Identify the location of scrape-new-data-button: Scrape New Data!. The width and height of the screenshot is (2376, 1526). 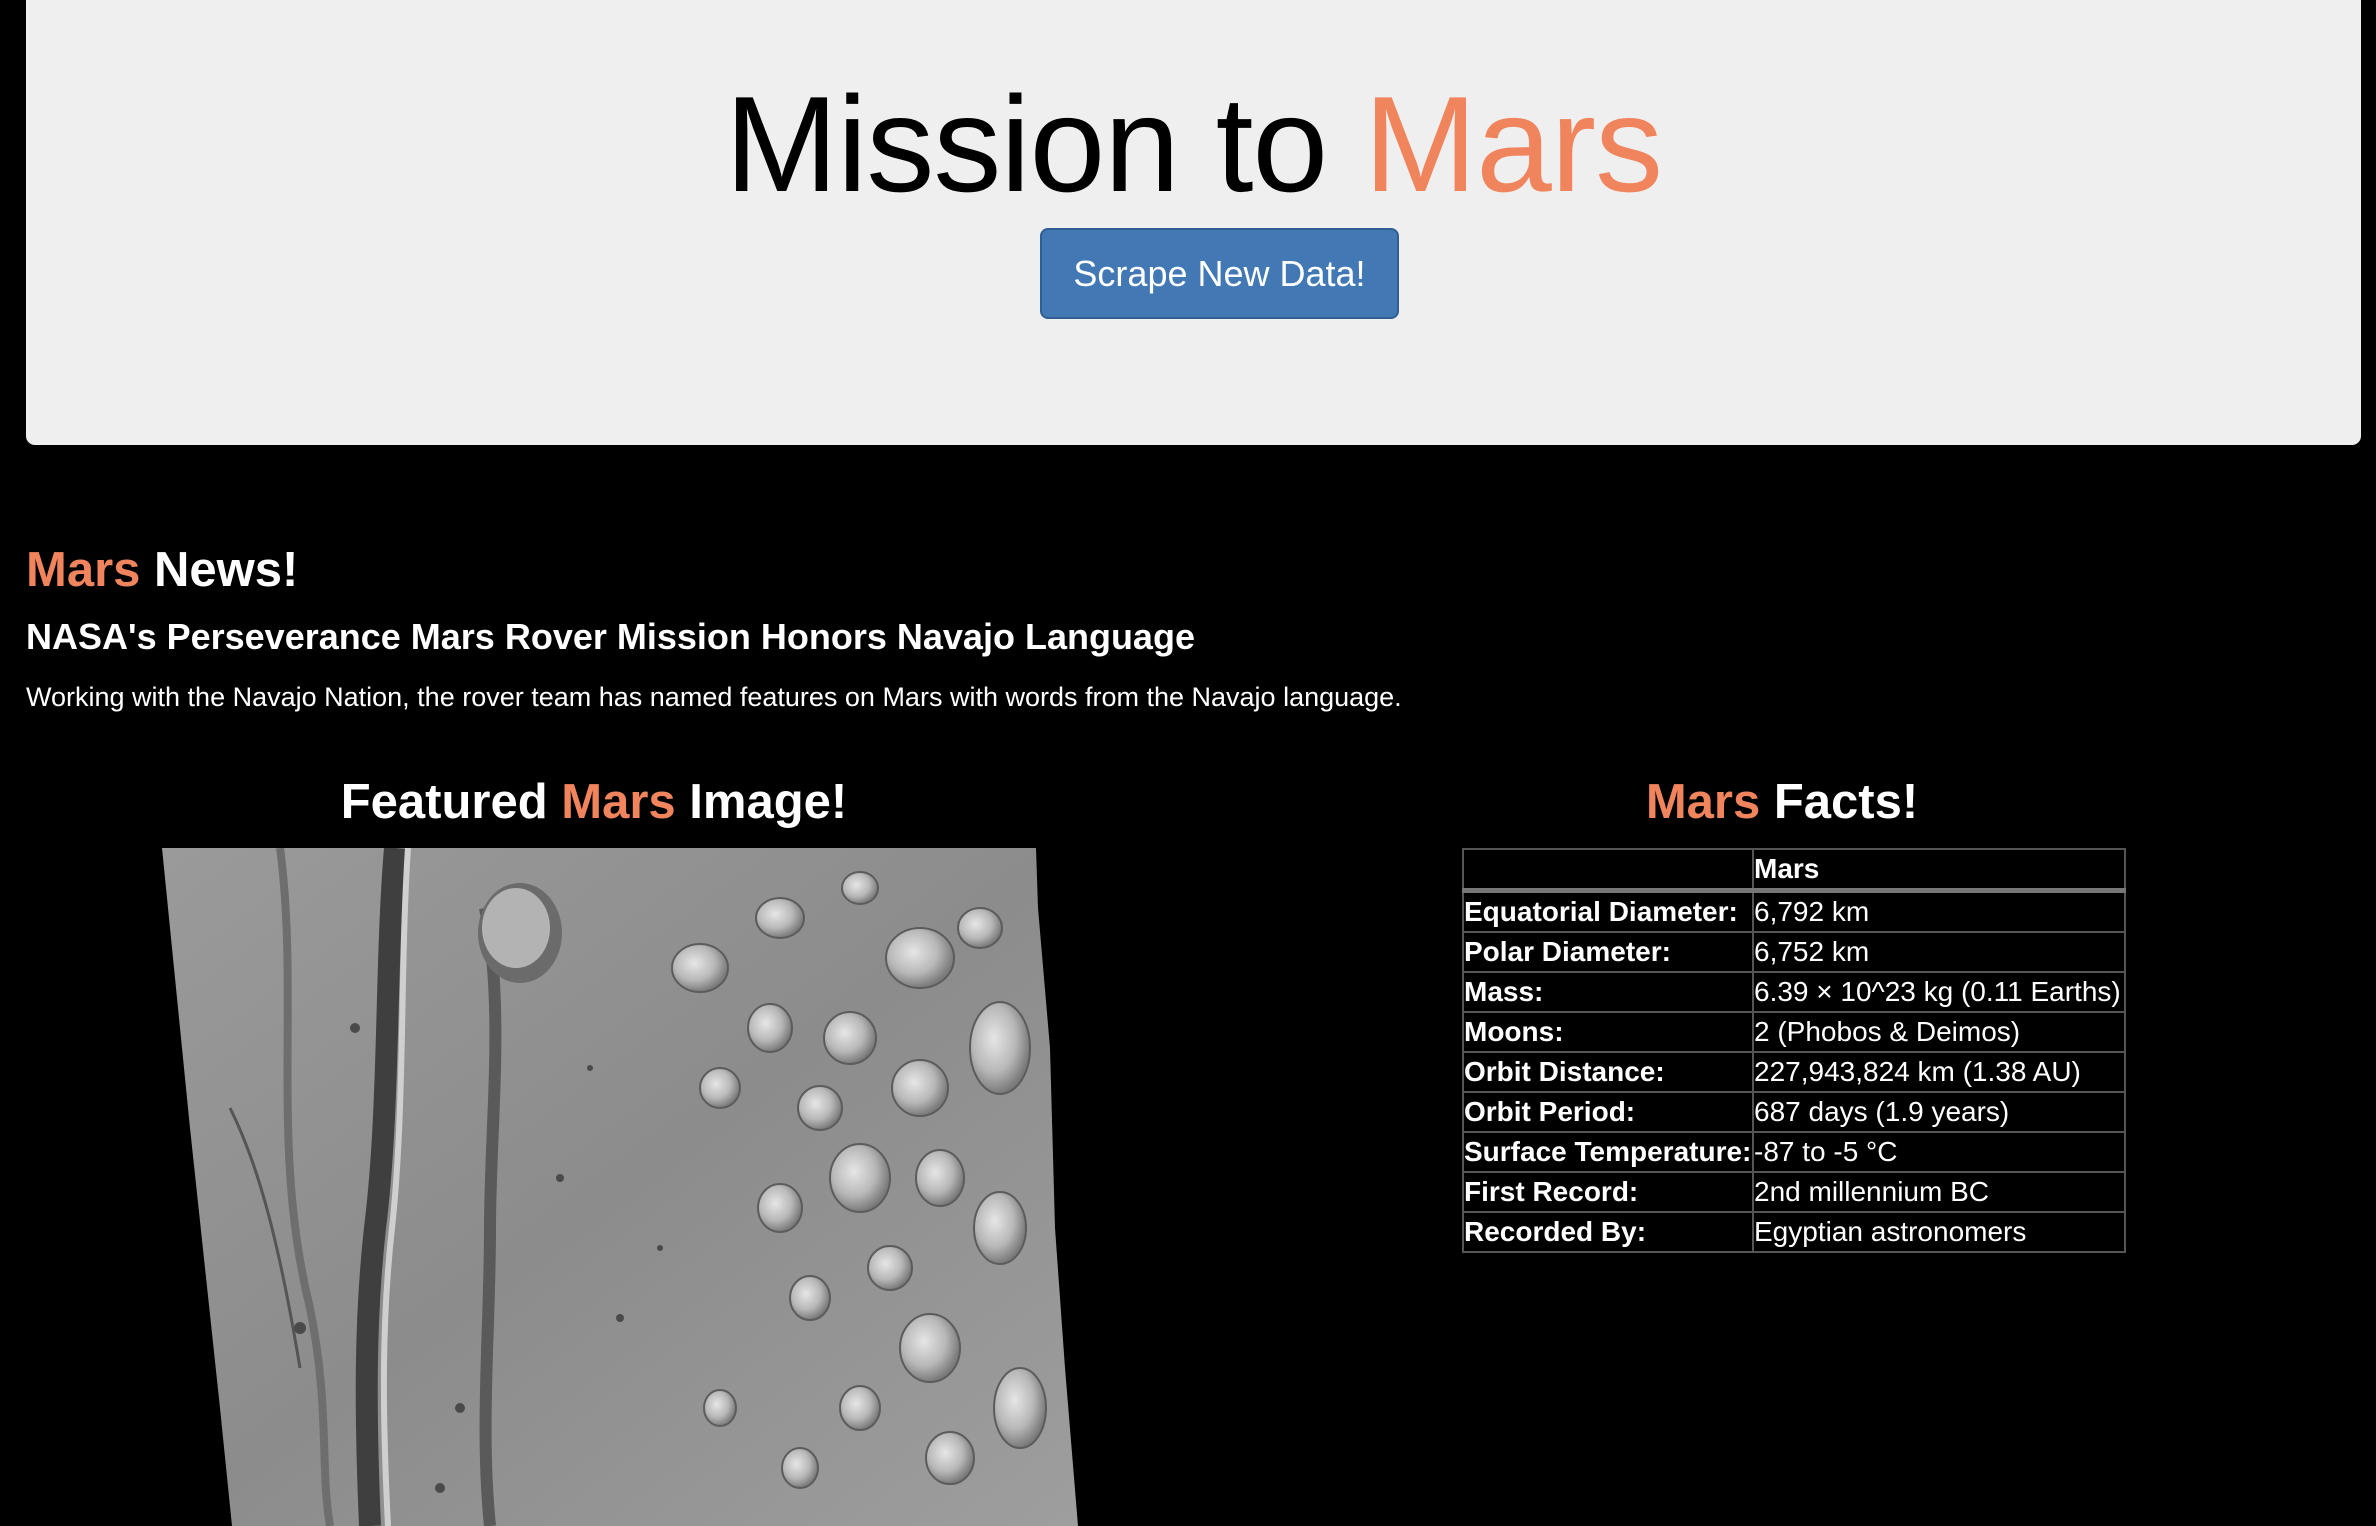
(1219, 273).